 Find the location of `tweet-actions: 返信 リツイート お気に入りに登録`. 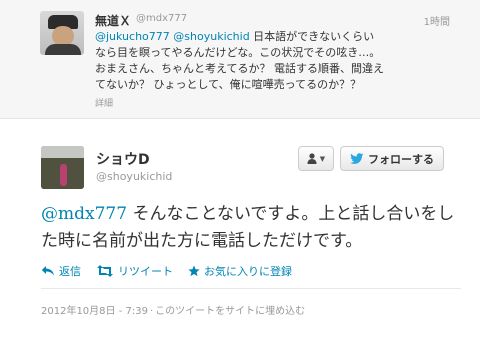

tweet-actions: 返信 リツイート お気に入りに登録 is located at coordinates (174, 271).